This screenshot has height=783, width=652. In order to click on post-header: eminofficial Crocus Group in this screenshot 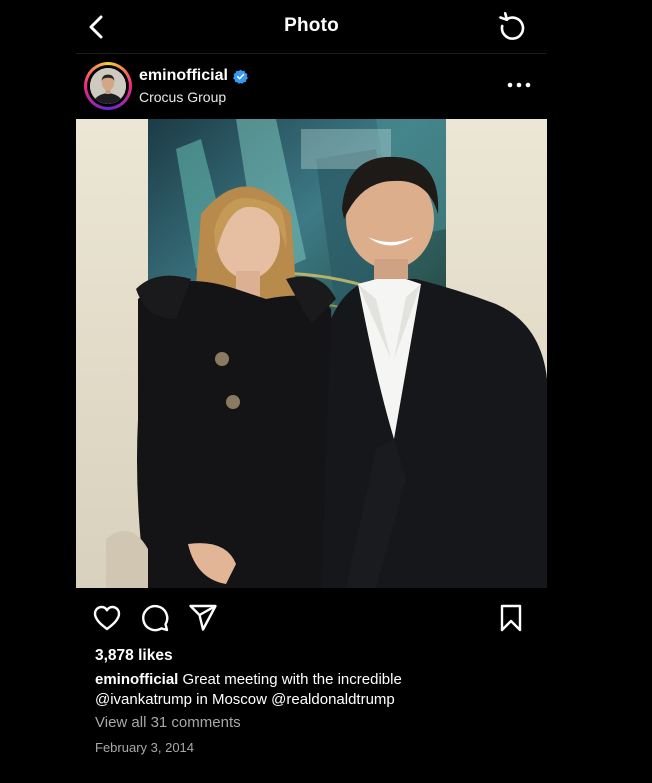, I will do `click(311, 86)`.